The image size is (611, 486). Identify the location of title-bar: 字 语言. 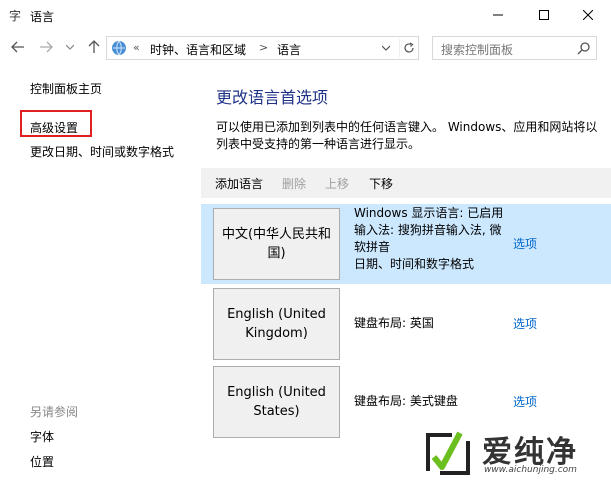
(305, 16).